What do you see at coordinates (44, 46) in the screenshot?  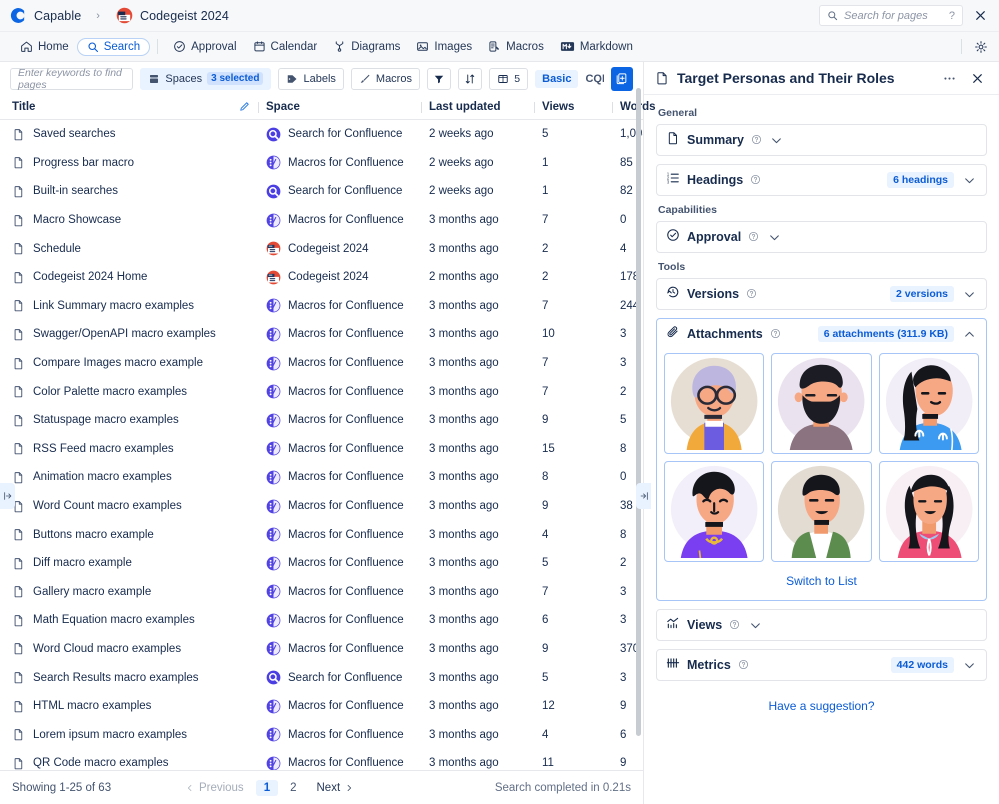 I see `nav-item-home: Home` at bounding box center [44, 46].